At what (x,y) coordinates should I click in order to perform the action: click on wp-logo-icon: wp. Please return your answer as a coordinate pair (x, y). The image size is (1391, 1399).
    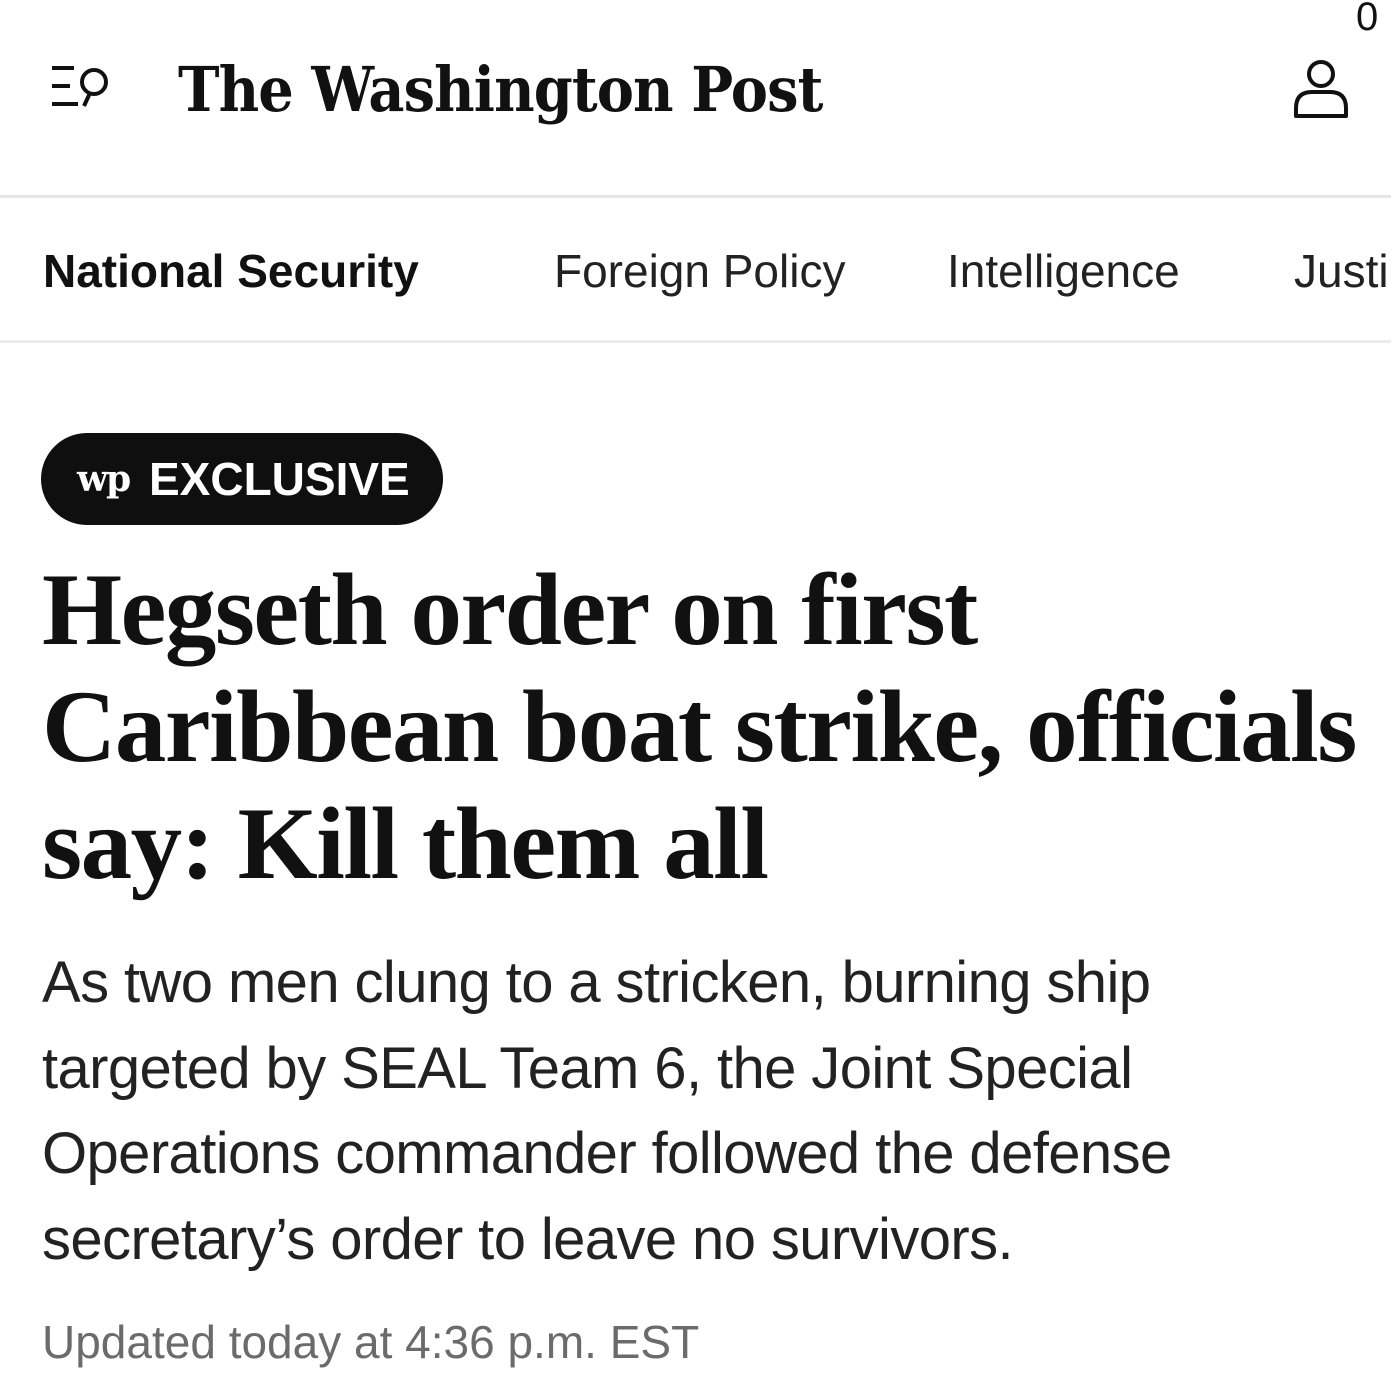
    Looking at the image, I should click on (104, 479).